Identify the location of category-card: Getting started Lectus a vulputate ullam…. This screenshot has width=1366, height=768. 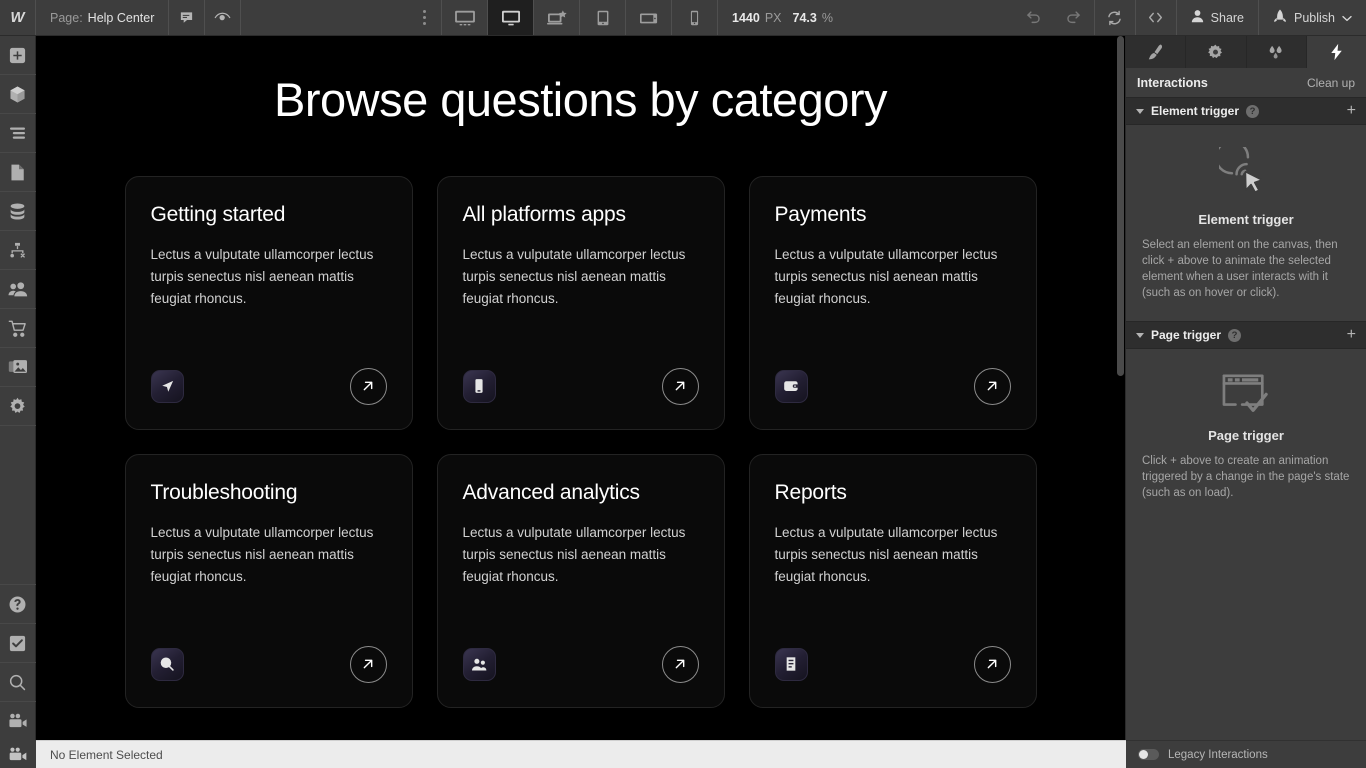
(268, 302).